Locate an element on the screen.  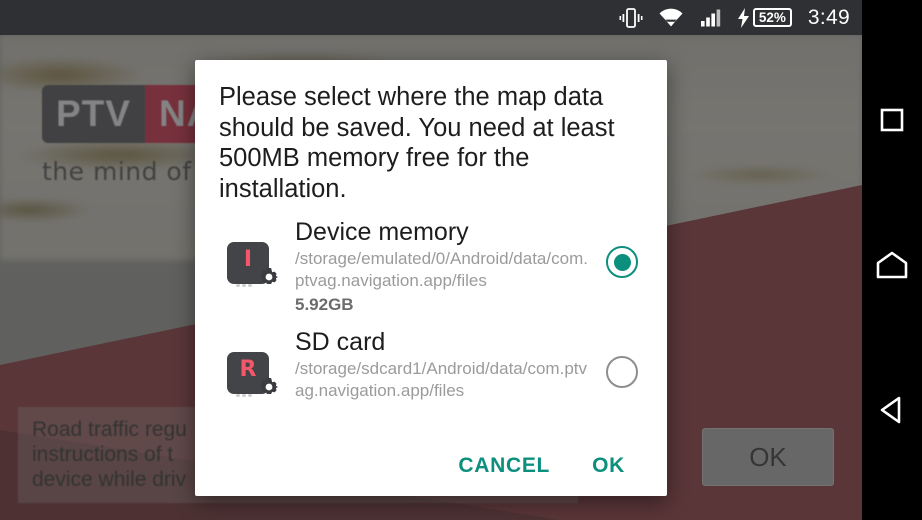
sd-card-icon-dots is located at coordinates (244, 395).